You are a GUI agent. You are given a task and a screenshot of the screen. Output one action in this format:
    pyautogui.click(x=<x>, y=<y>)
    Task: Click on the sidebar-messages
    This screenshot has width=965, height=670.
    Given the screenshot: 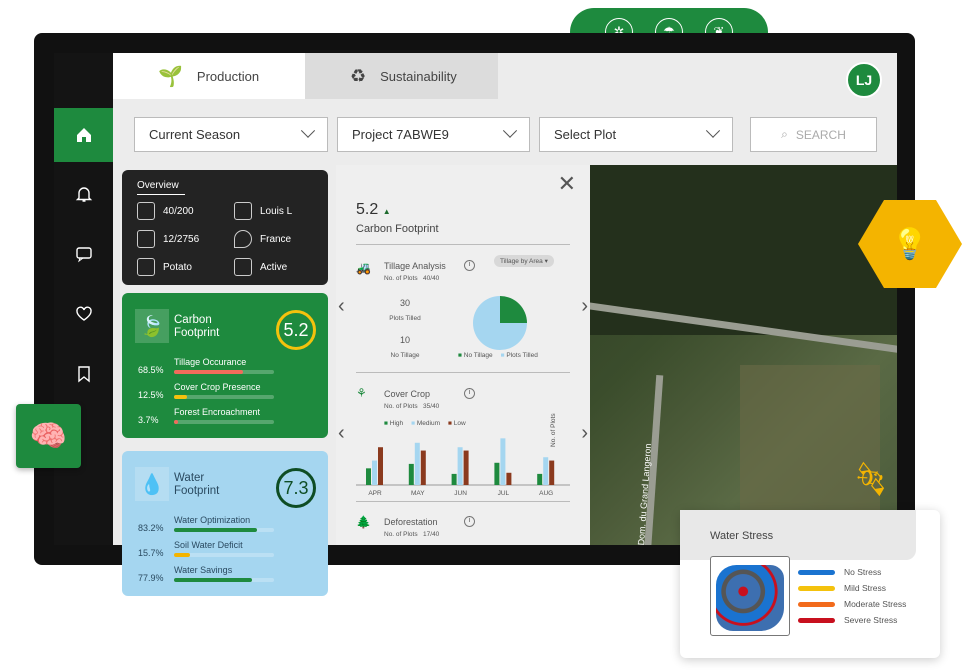 What is the action you would take?
    pyautogui.click(x=83, y=254)
    